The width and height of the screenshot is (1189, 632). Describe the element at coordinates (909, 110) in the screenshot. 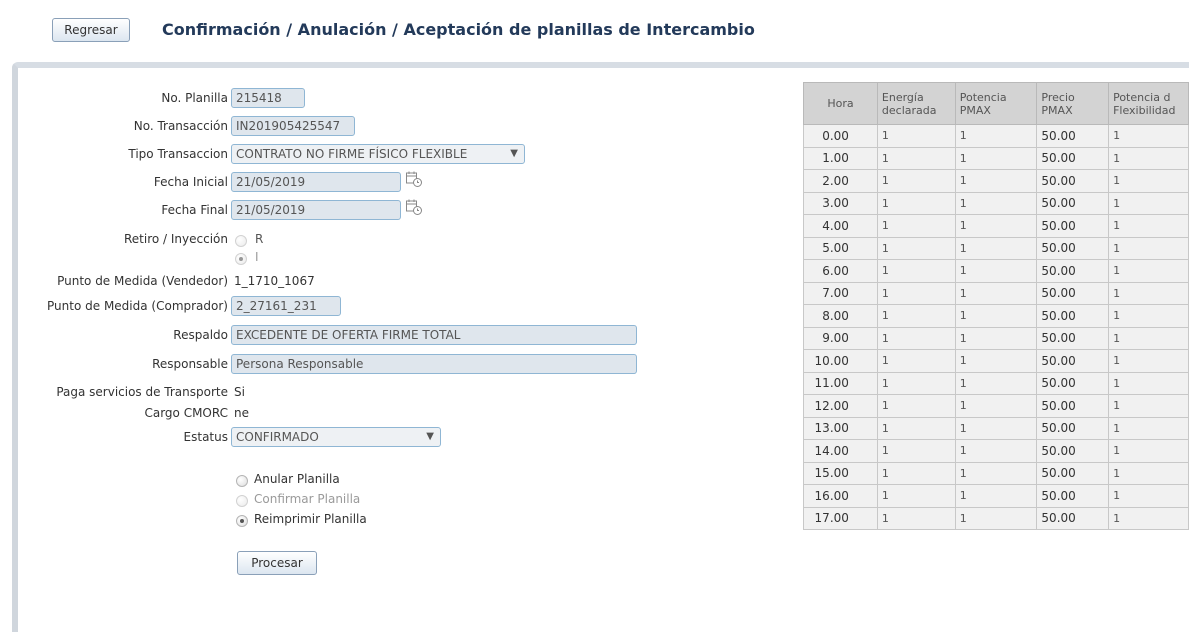

I see `column-header-text: declarada` at that location.